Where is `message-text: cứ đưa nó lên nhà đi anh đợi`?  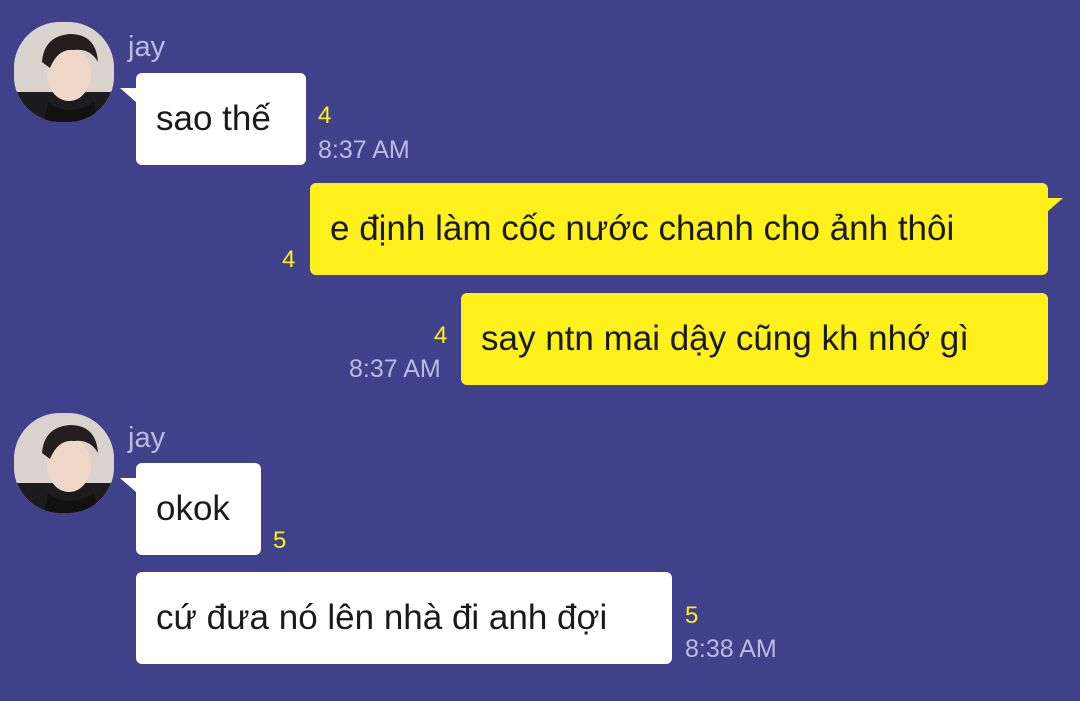 message-text: cứ đưa nó lên nhà đi anh đợi is located at coordinates (382, 617).